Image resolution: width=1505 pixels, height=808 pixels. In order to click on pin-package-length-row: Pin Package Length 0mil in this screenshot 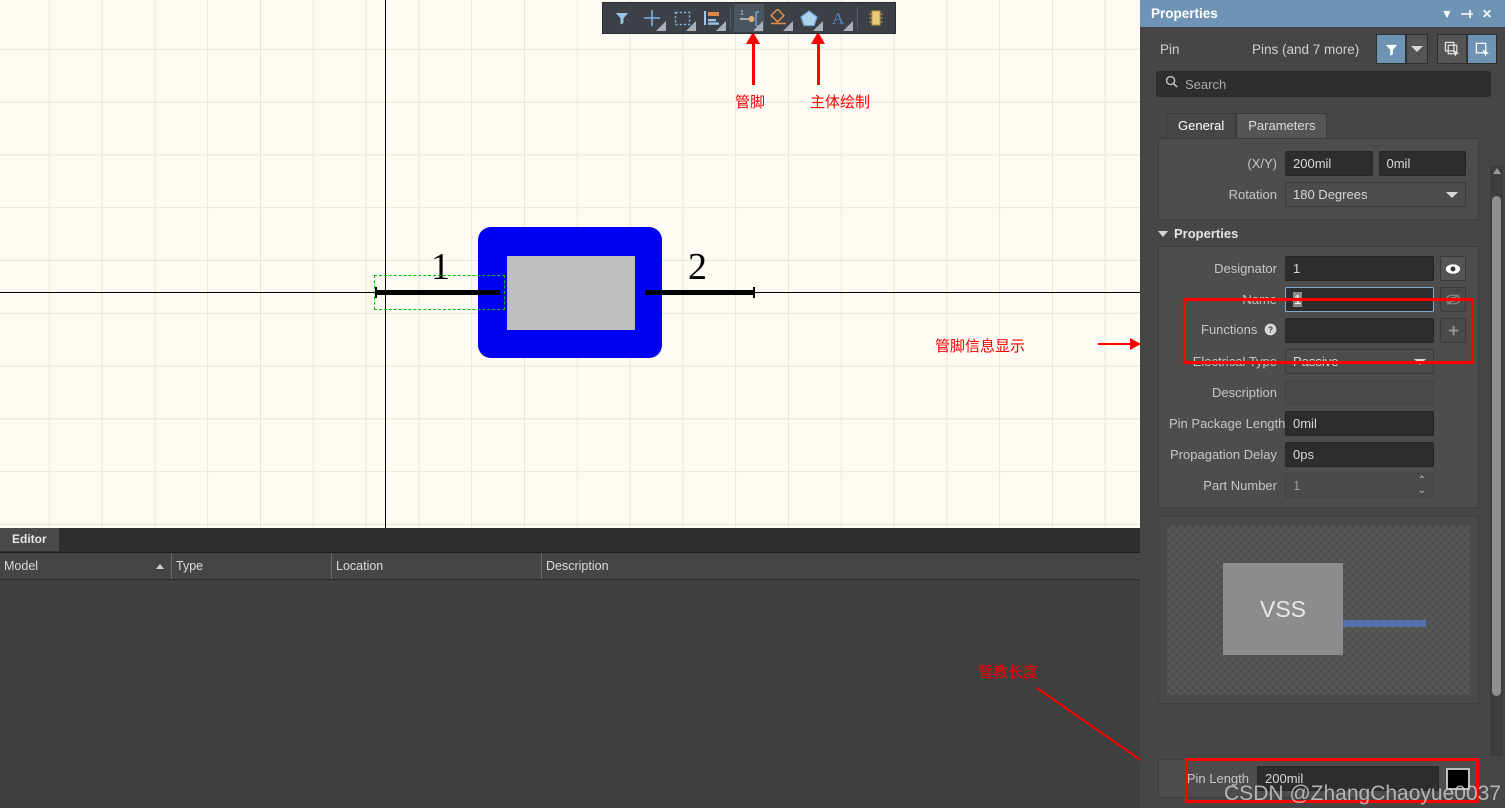, I will do `click(1318, 423)`.